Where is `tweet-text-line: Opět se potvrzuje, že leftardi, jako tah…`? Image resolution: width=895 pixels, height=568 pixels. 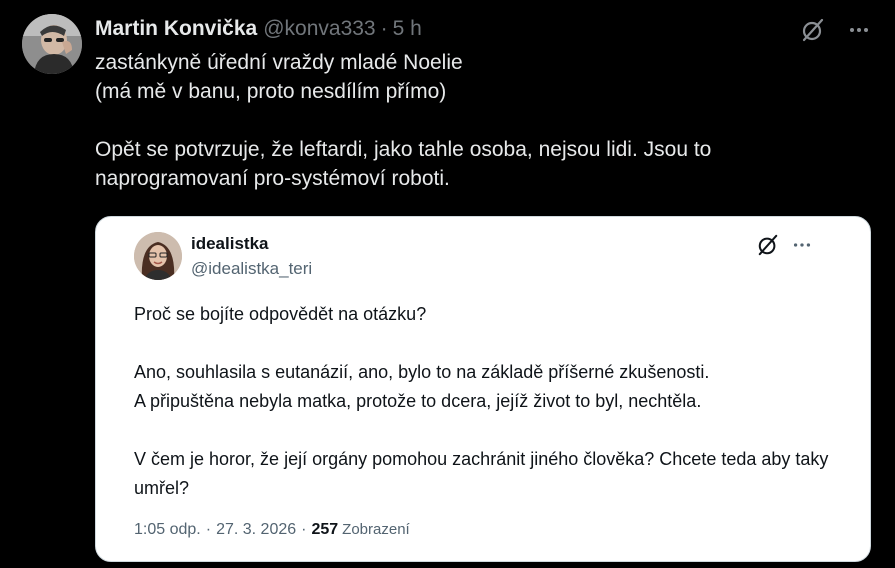 tweet-text-line: Opět se potvrzuje, že leftardi, jako tah… is located at coordinates (403, 164).